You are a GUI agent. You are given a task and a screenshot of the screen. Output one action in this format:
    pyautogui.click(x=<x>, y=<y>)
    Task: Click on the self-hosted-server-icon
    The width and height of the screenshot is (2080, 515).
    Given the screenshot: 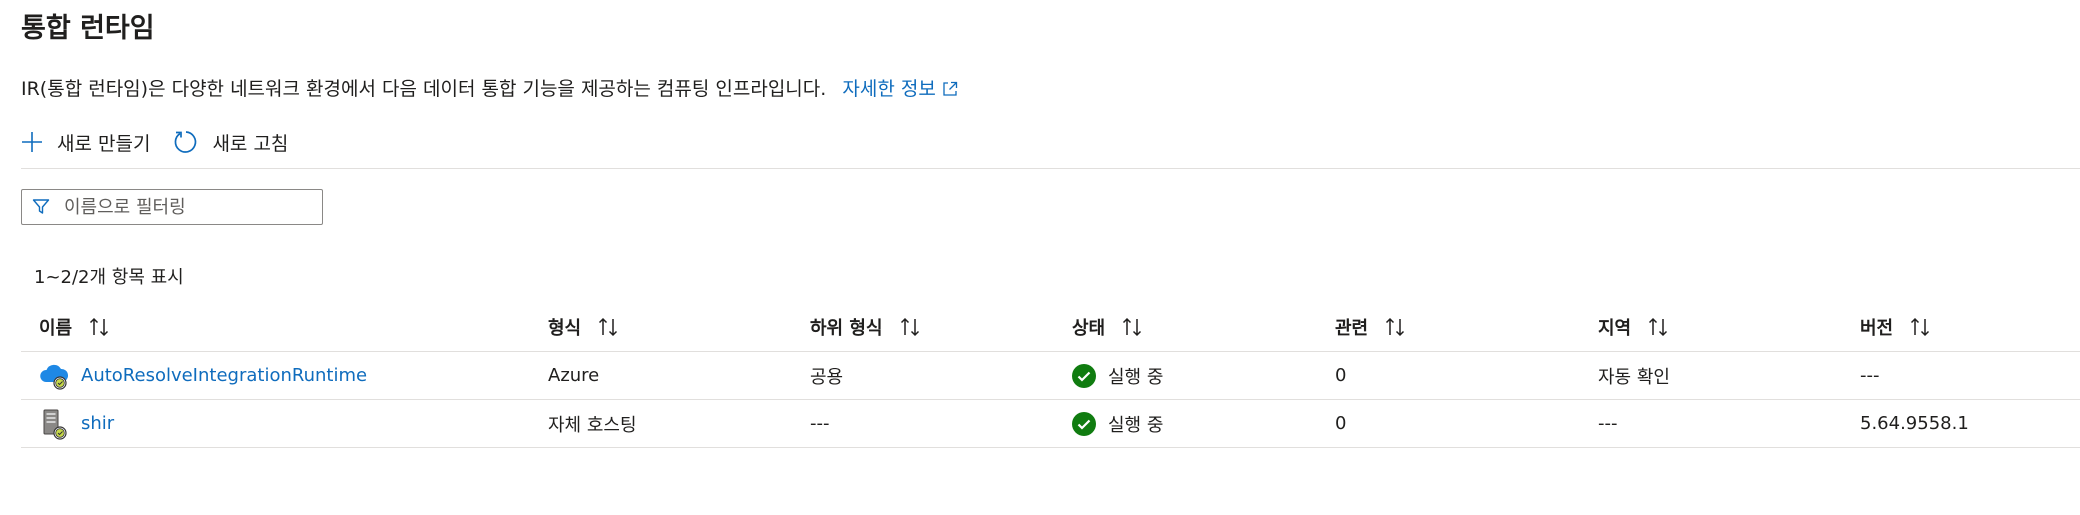 What is the action you would take?
    pyautogui.click(x=55, y=424)
    